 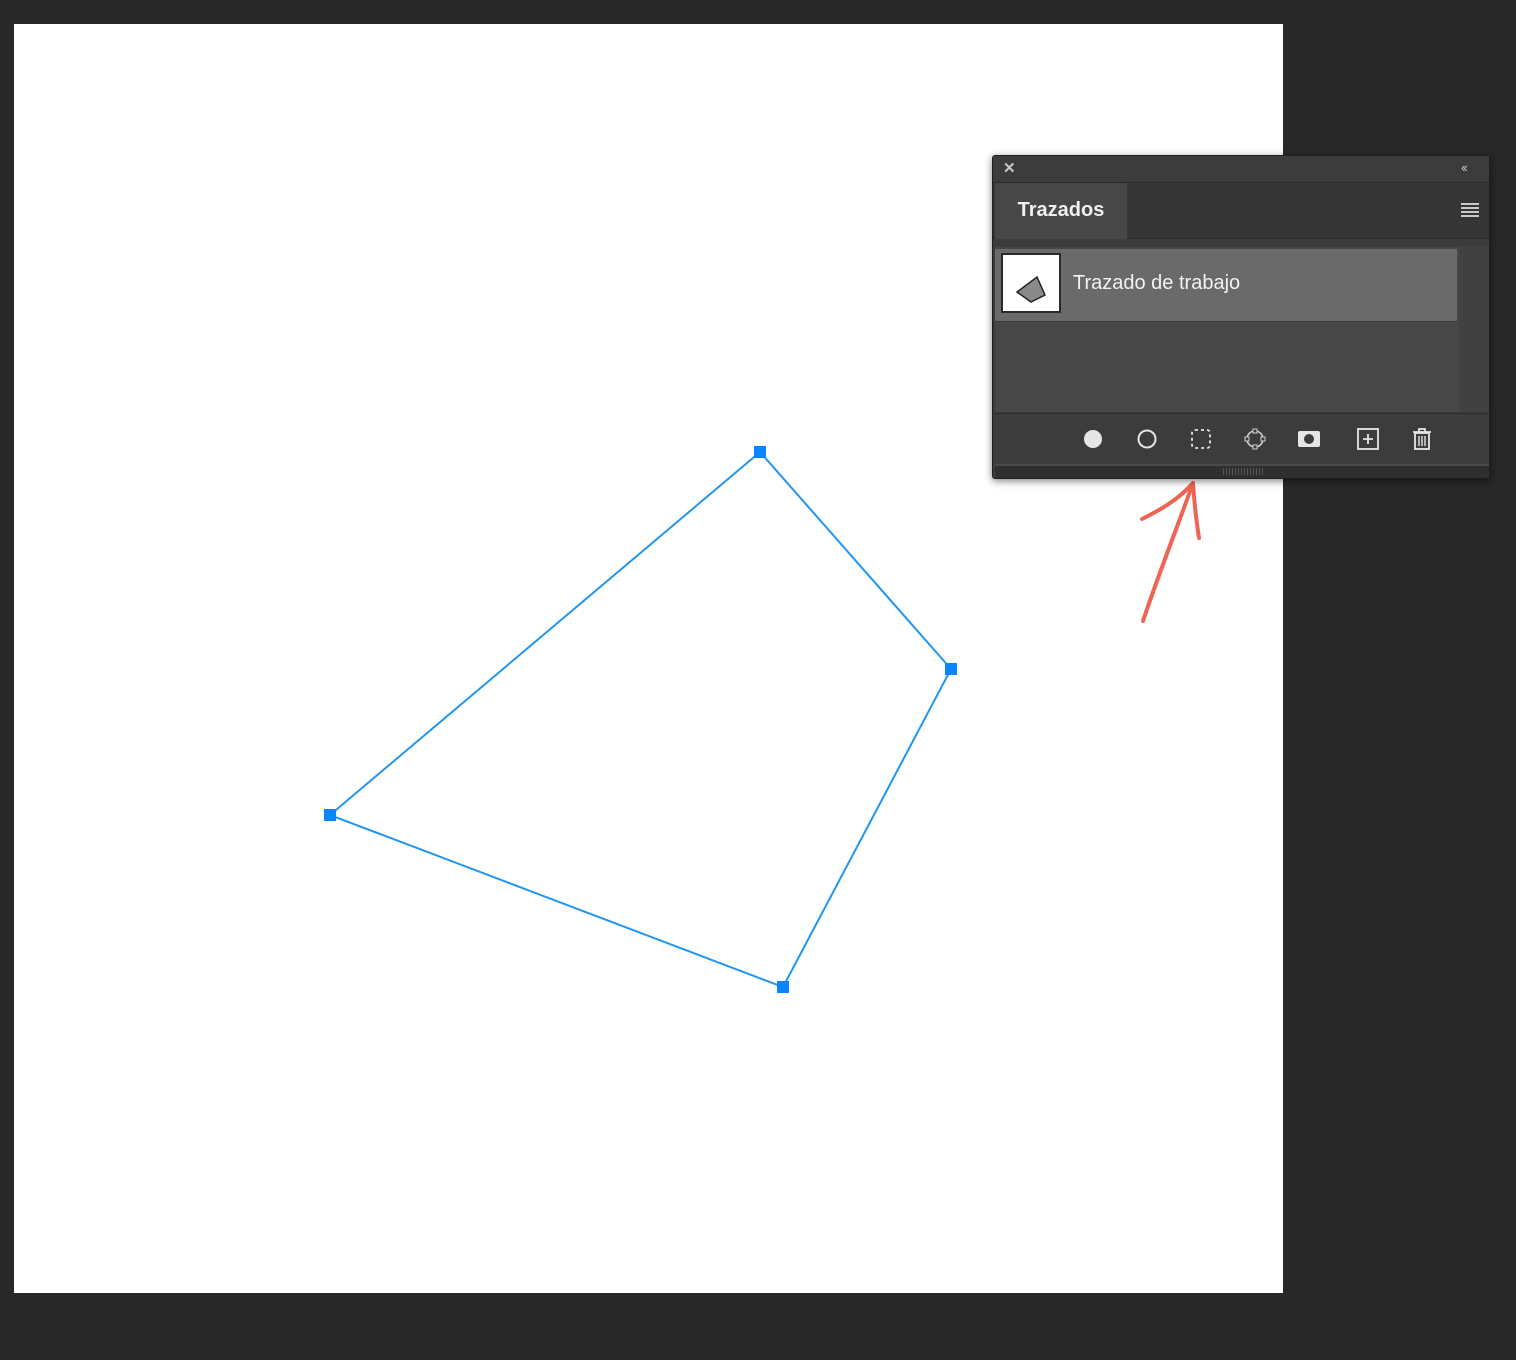 What do you see at coordinates (1241, 439) in the screenshot?
I see `panel-bottom-toolbar` at bounding box center [1241, 439].